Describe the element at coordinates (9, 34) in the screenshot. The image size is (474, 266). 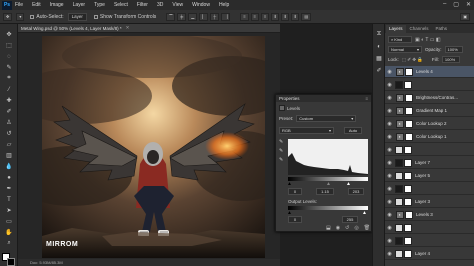
I see `move-tool-icon: ✥` at that location.